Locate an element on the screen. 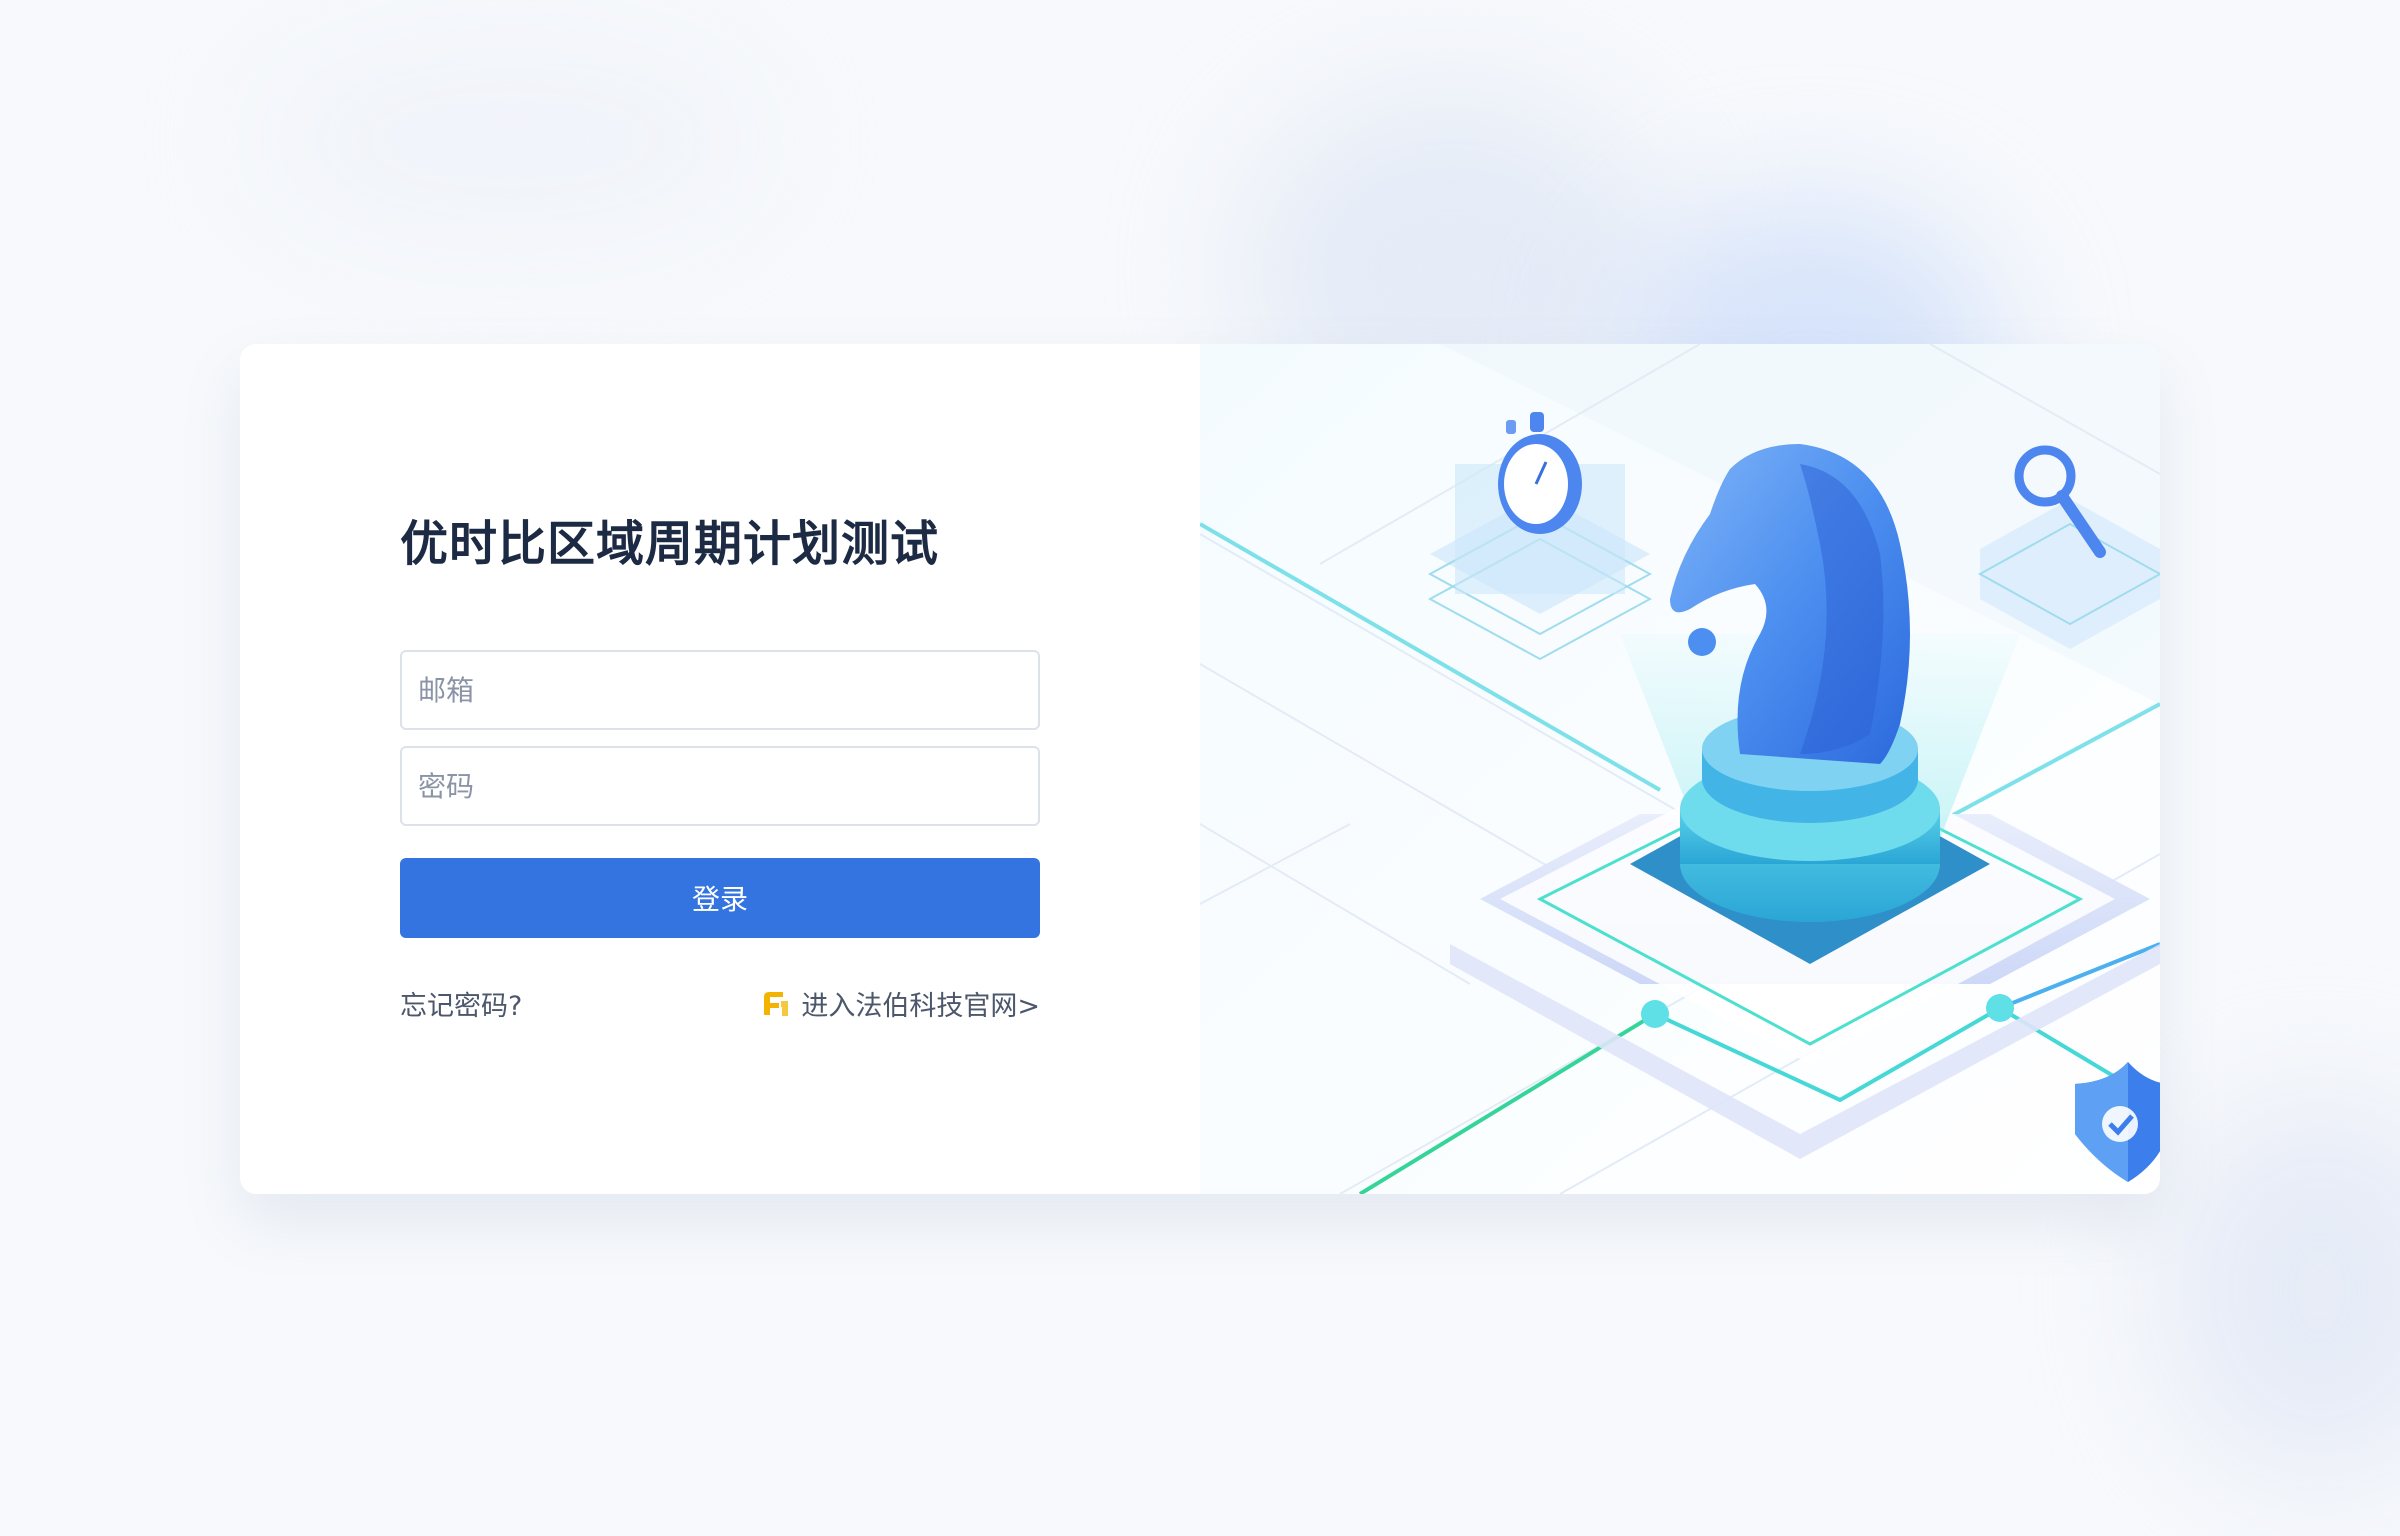  official-site-link: 进入法伯科技官网> is located at coordinates (900, 1003).